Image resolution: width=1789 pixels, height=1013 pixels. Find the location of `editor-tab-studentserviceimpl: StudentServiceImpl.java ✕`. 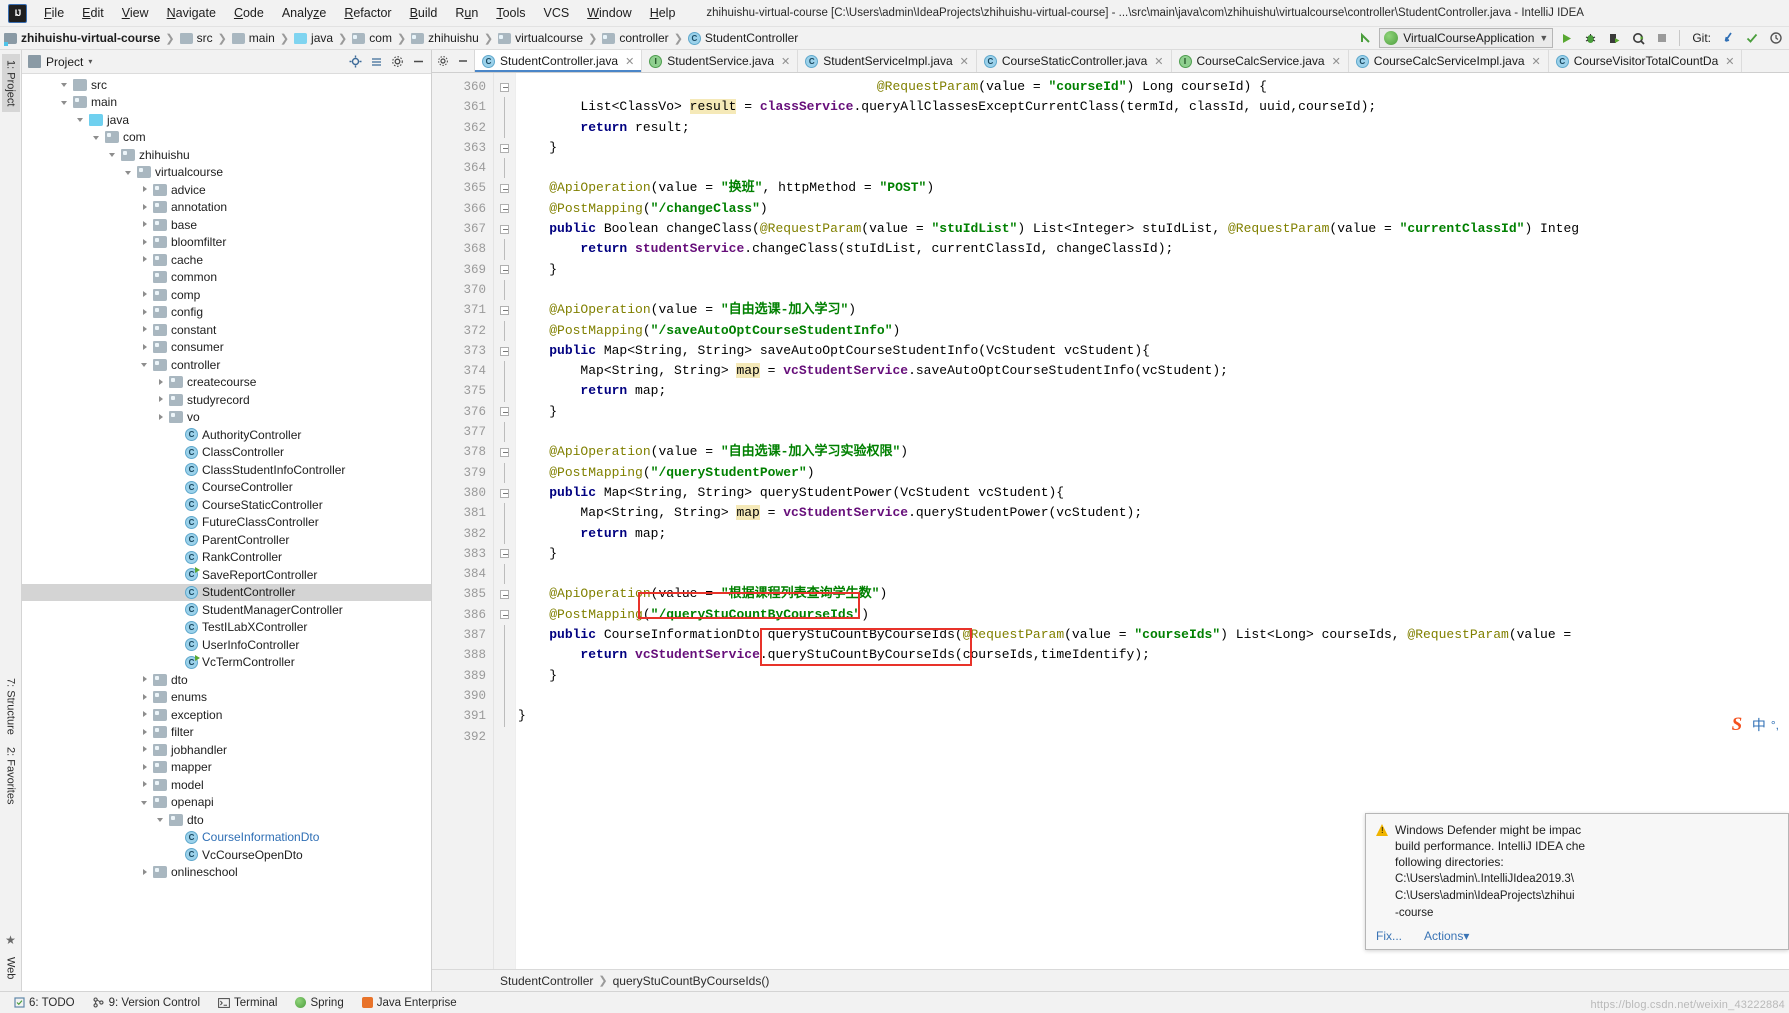

editor-tab-studentserviceimpl: StudentServiceImpl.java ✕ is located at coordinates (887, 61).